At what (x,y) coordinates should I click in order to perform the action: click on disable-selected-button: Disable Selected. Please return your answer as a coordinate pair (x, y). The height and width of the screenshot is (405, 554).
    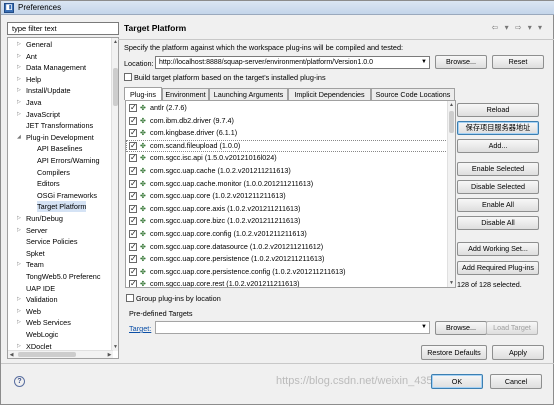
    Looking at the image, I should click on (498, 187).